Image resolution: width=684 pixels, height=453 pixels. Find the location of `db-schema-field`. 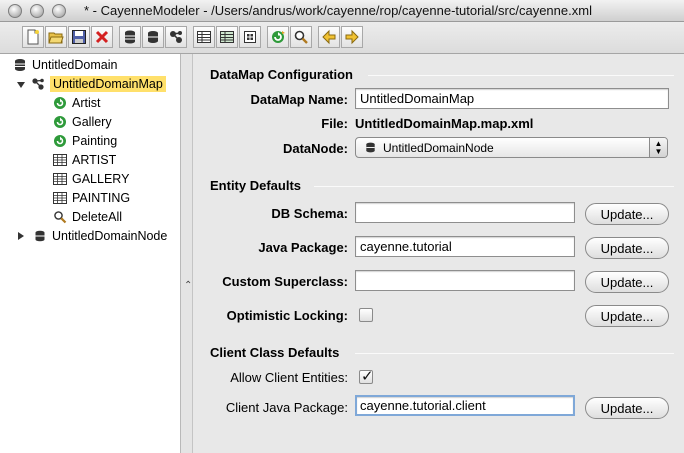

db-schema-field is located at coordinates (465, 212).